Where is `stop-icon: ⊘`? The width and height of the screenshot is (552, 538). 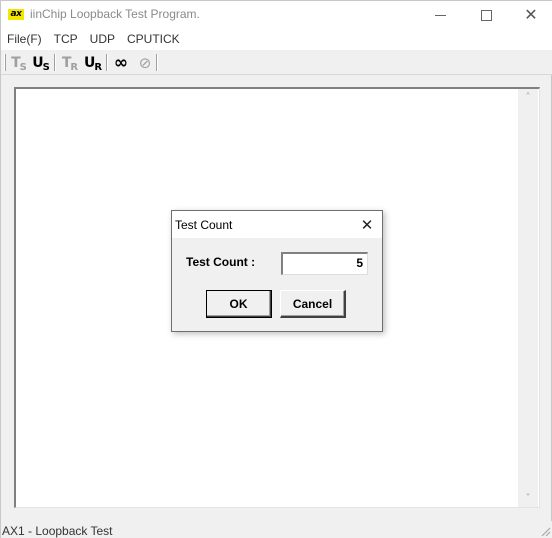 stop-icon: ⊘ is located at coordinates (145, 62).